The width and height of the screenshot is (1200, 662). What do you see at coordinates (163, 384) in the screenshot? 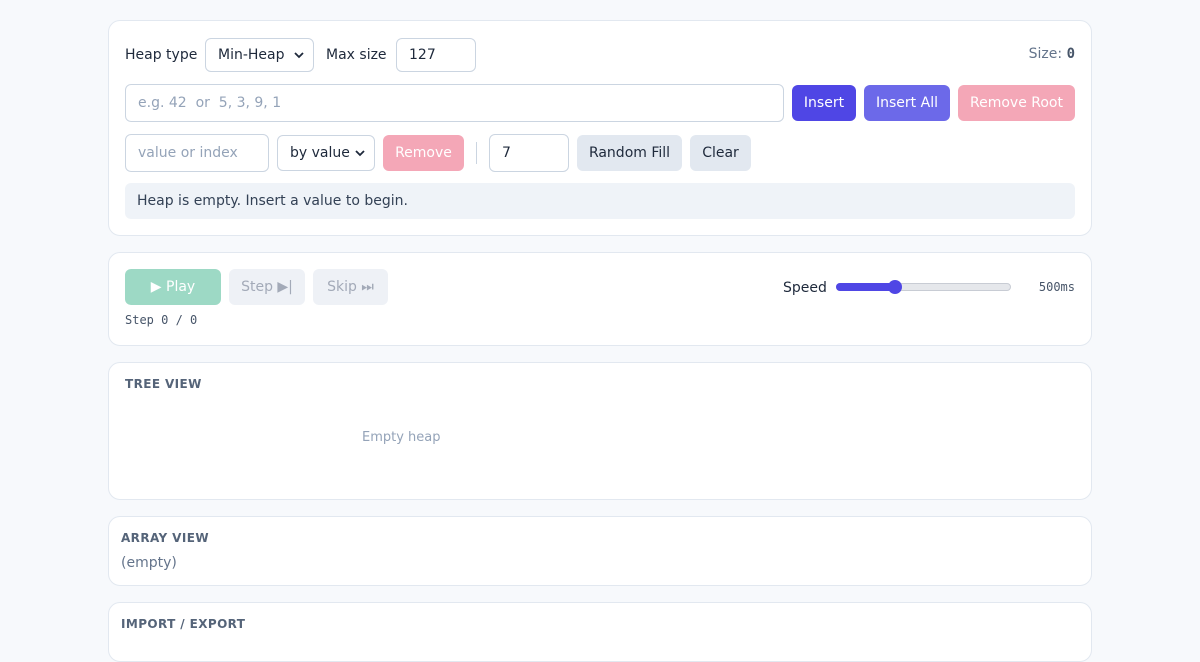
I see `tree-view-title: TREE VIEW` at bounding box center [163, 384].